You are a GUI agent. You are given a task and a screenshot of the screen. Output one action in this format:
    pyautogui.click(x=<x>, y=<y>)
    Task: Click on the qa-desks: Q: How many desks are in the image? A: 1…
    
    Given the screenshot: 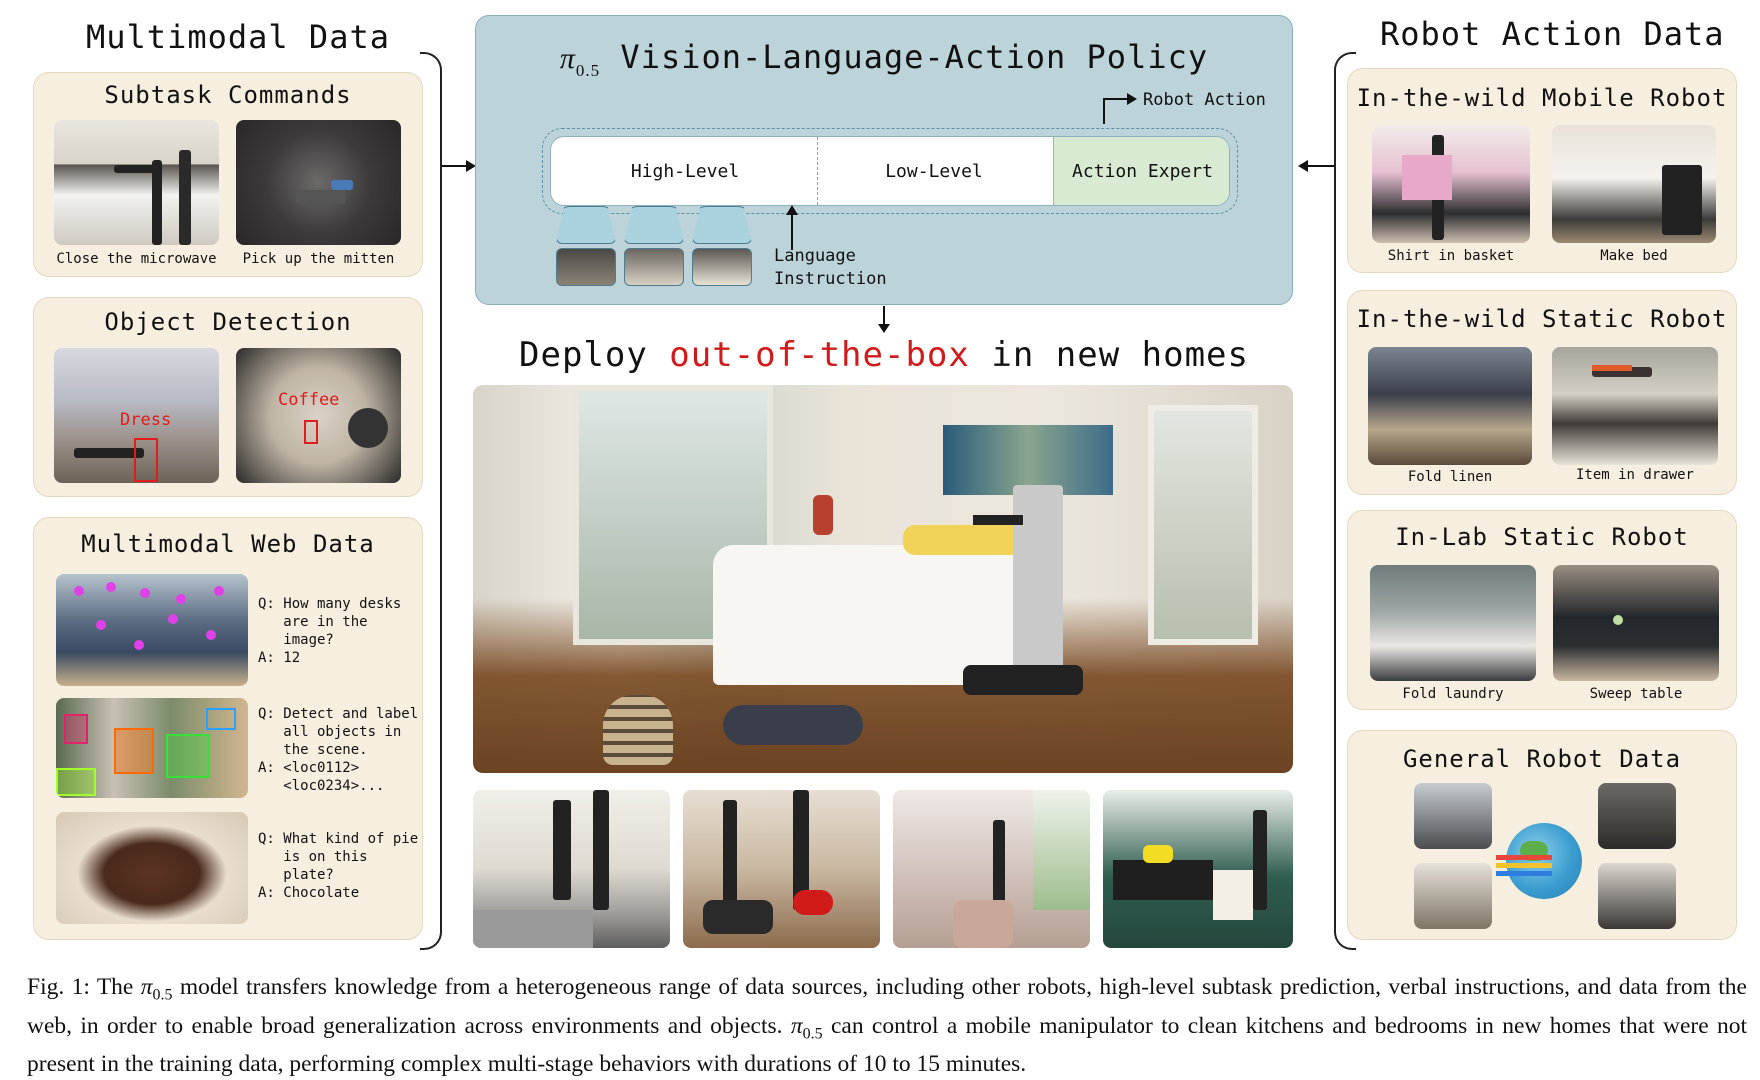 What is the action you would take?
    pyautogui.click(x=330, y=631)
    